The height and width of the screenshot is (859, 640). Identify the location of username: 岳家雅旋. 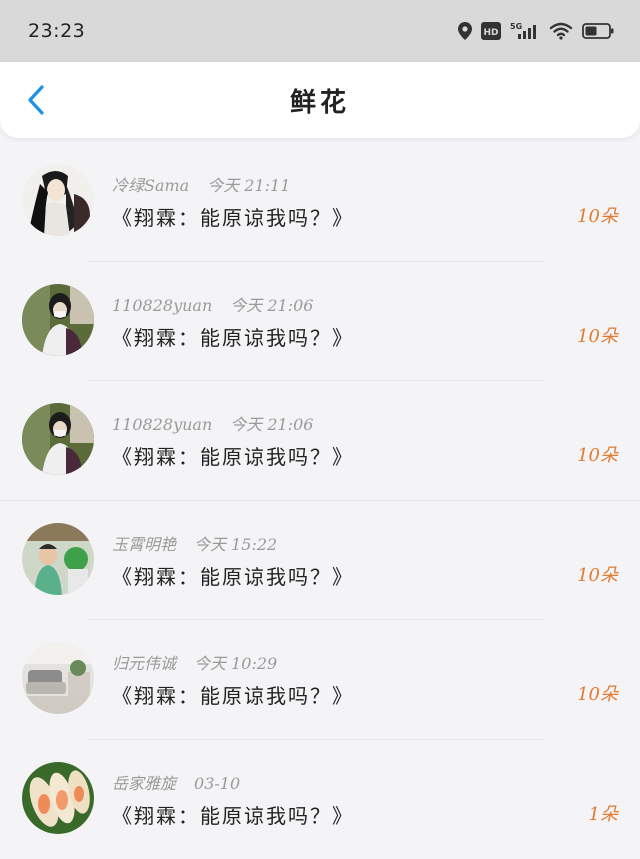
(144, 783).